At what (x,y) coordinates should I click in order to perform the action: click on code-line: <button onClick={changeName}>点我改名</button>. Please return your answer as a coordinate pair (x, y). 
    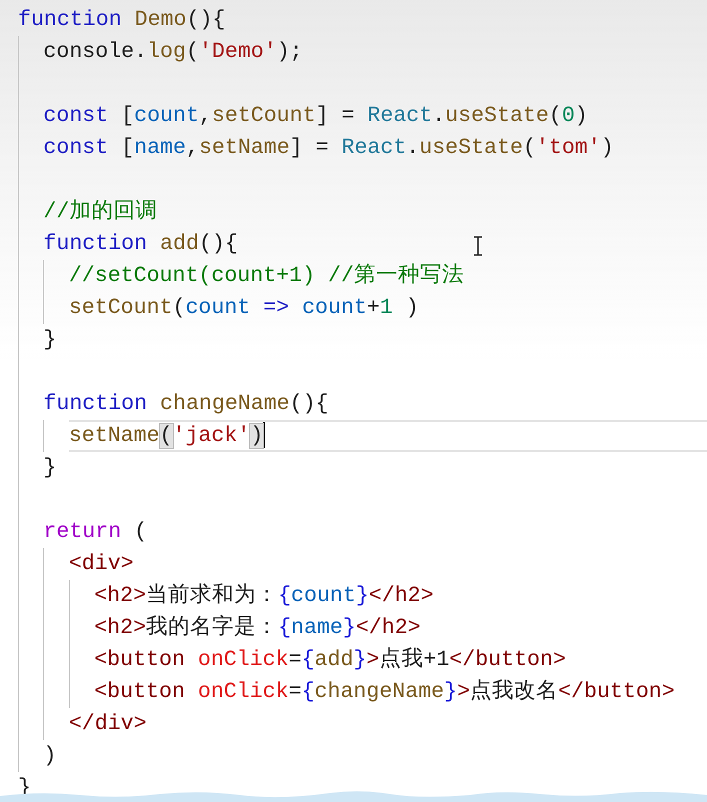
    Looking at the image, I should click on (384, 692).